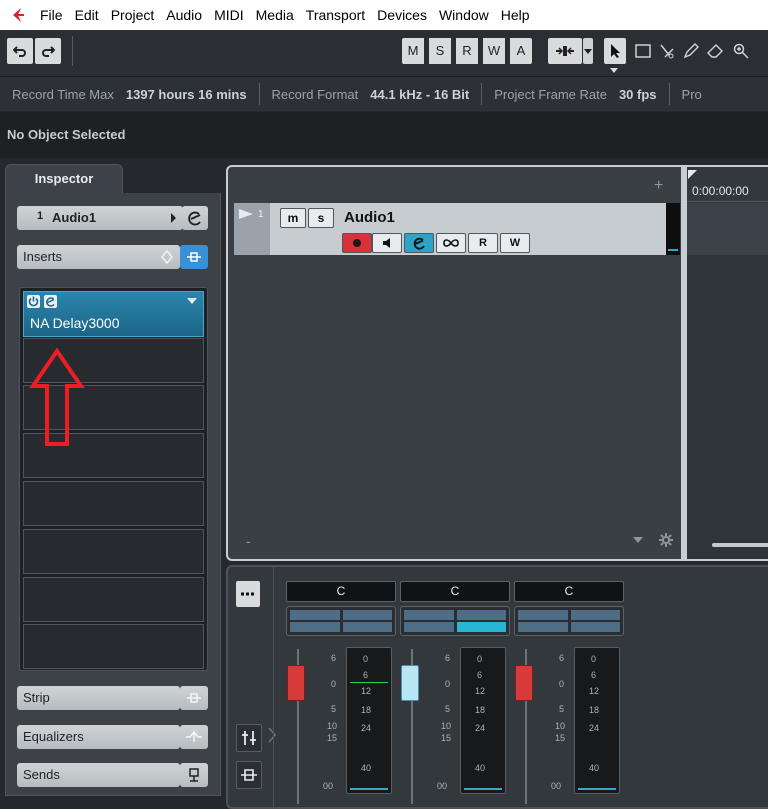 This screenshot has height=809, width=768. Describe the element at coordinates (494, 51) in the screenshot. I see `mode-write-button: W` at that location.